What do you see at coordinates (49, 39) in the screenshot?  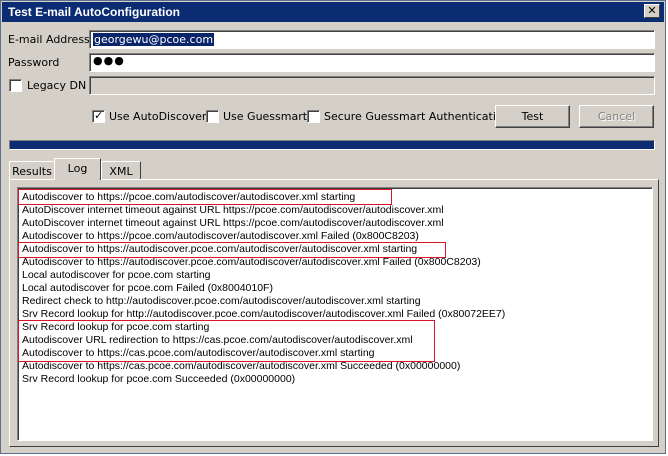 I see `email-label: E-mail Address` at bounding box center [49, 39].